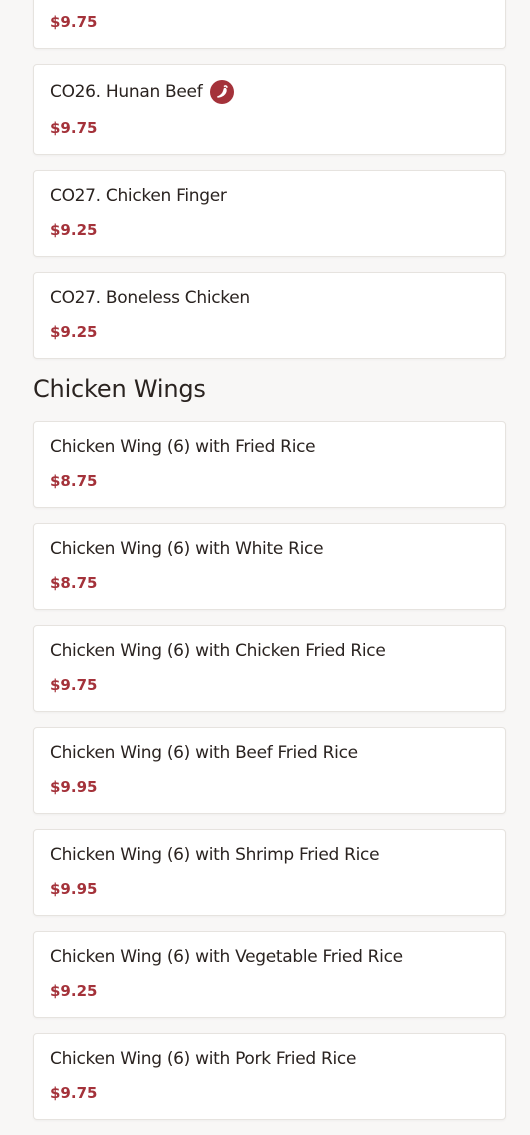 This screenshot has width=530, height=1135. What do you see at coordinates (203, 1059) in the screenshot?
I see `menu-item-name: Chicken Wing (6) with Pork Fried Rice` at bounding box center [203, 1059].